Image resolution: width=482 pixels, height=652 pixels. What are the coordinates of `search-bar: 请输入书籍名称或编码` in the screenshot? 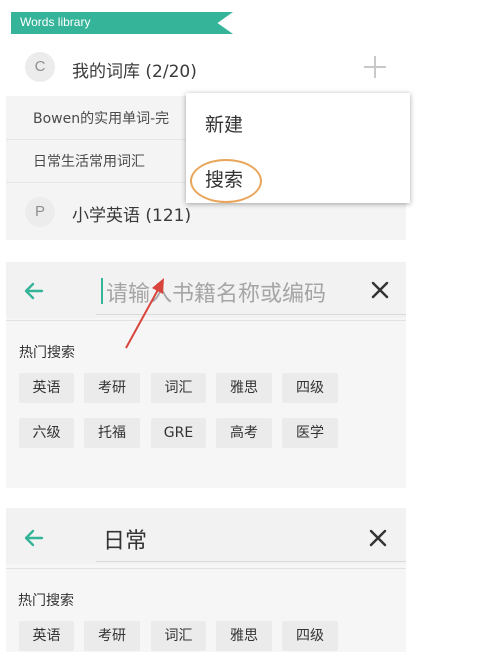 It's located at (206, 290).